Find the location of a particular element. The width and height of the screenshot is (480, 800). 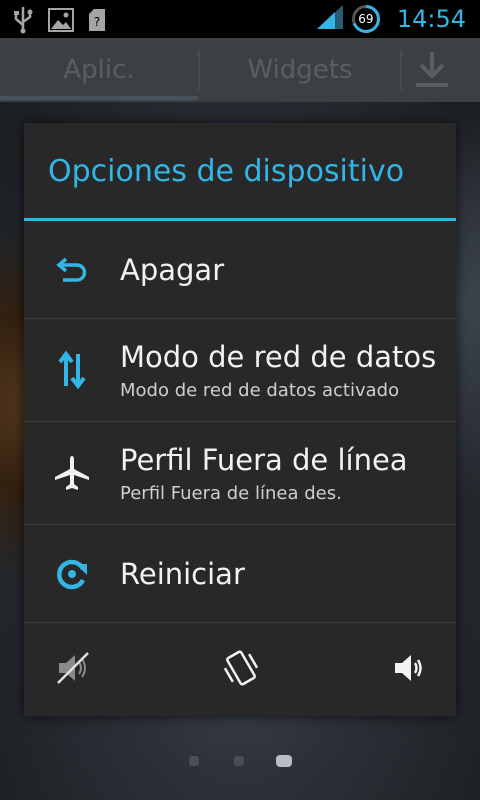

battery-level: 69 is located at coordinates (366, 19).